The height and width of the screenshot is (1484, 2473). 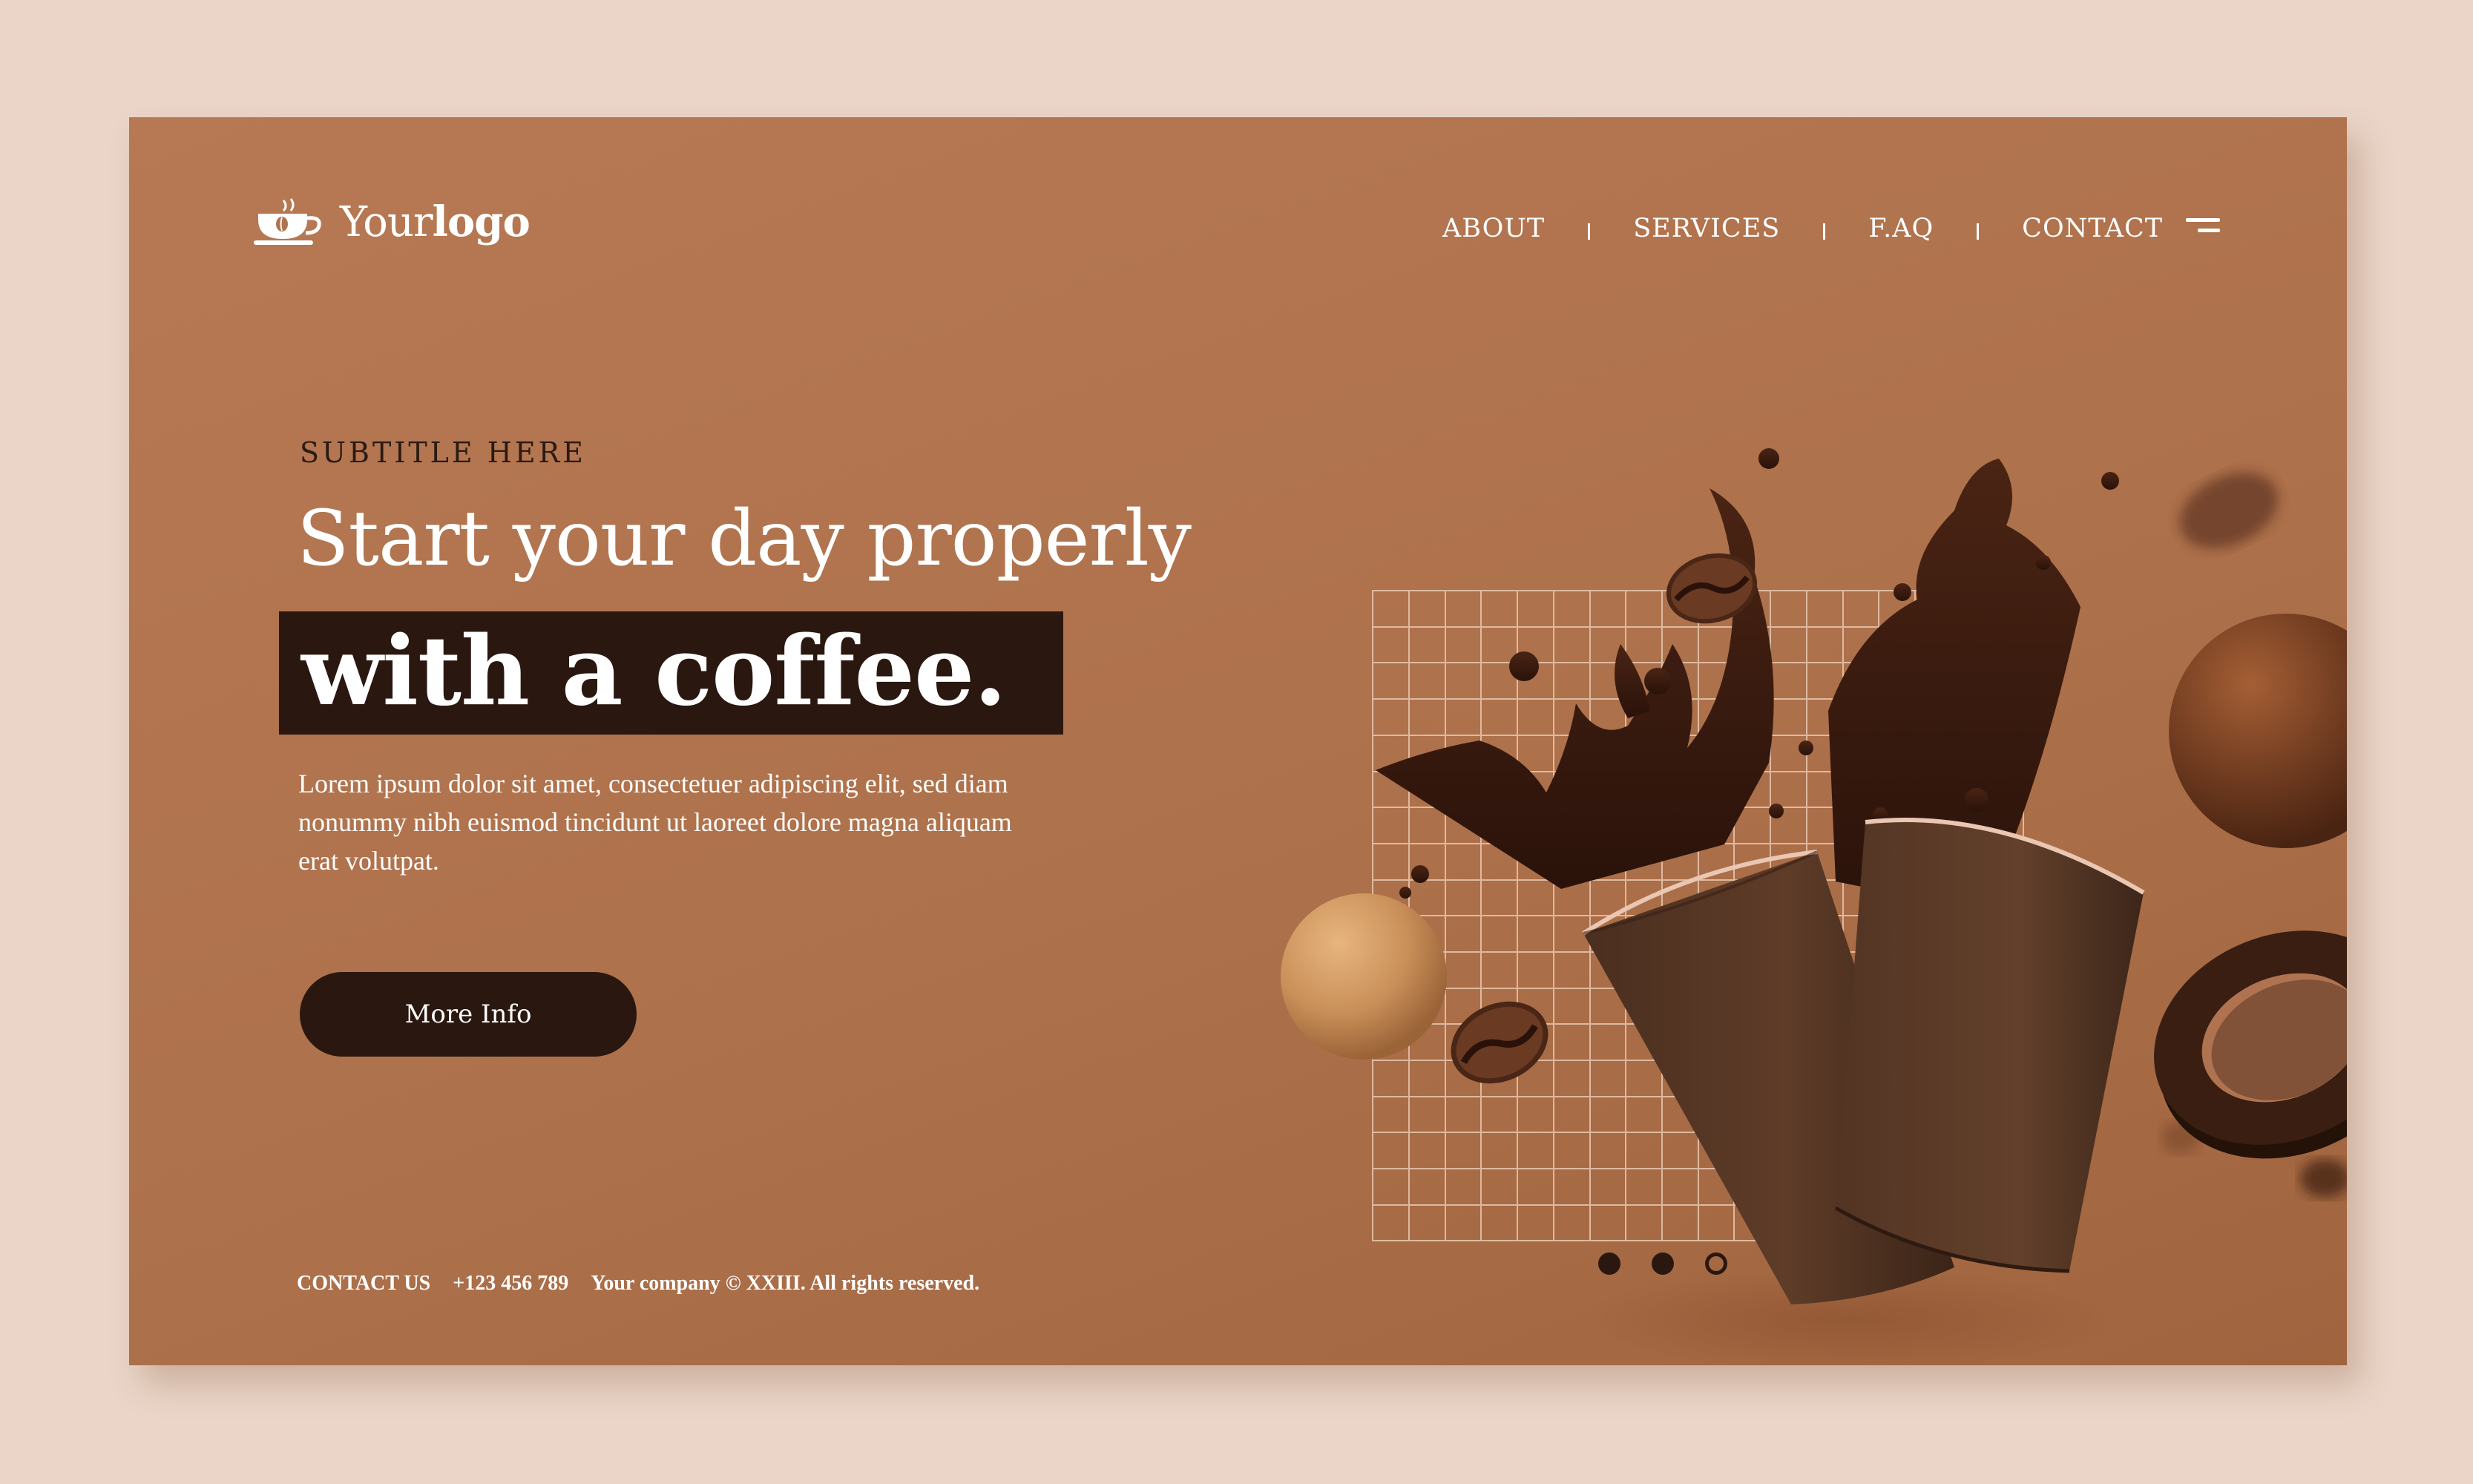 I want to click on hero-subtitle: SUBTITLE HERE, so click(x=443, y=452).